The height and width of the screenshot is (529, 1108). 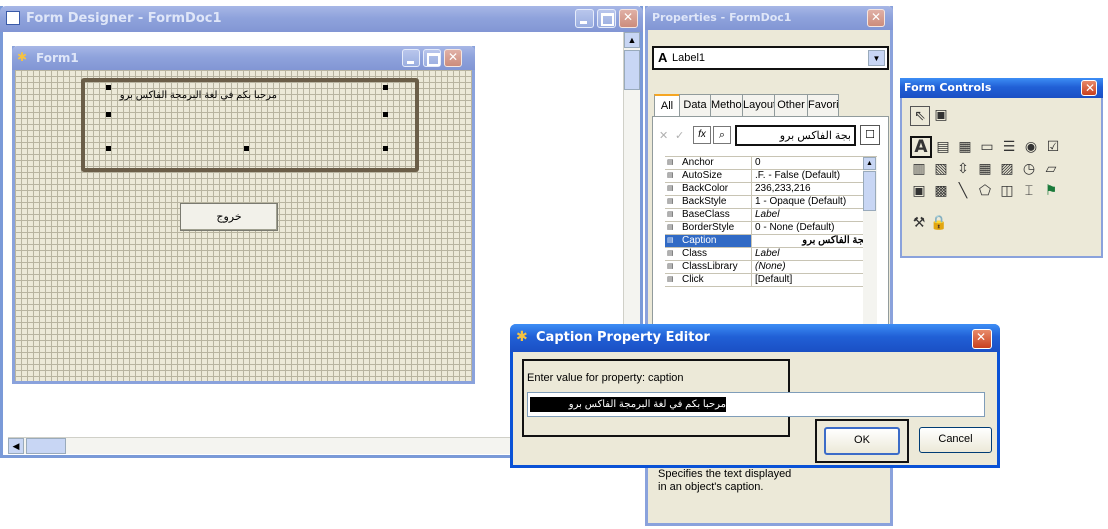 What do you see at coordinates (919, 169) in the screenshot?
I see `combobox-icon: ▥` at bounding box center [919, 169].